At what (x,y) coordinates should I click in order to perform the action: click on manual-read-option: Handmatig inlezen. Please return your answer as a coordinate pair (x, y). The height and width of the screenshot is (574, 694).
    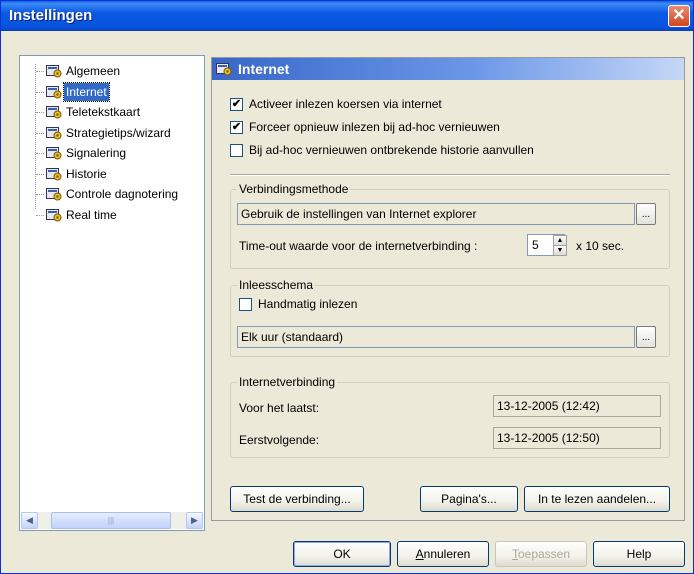
    Looking at the image, I should click on (389, 304).